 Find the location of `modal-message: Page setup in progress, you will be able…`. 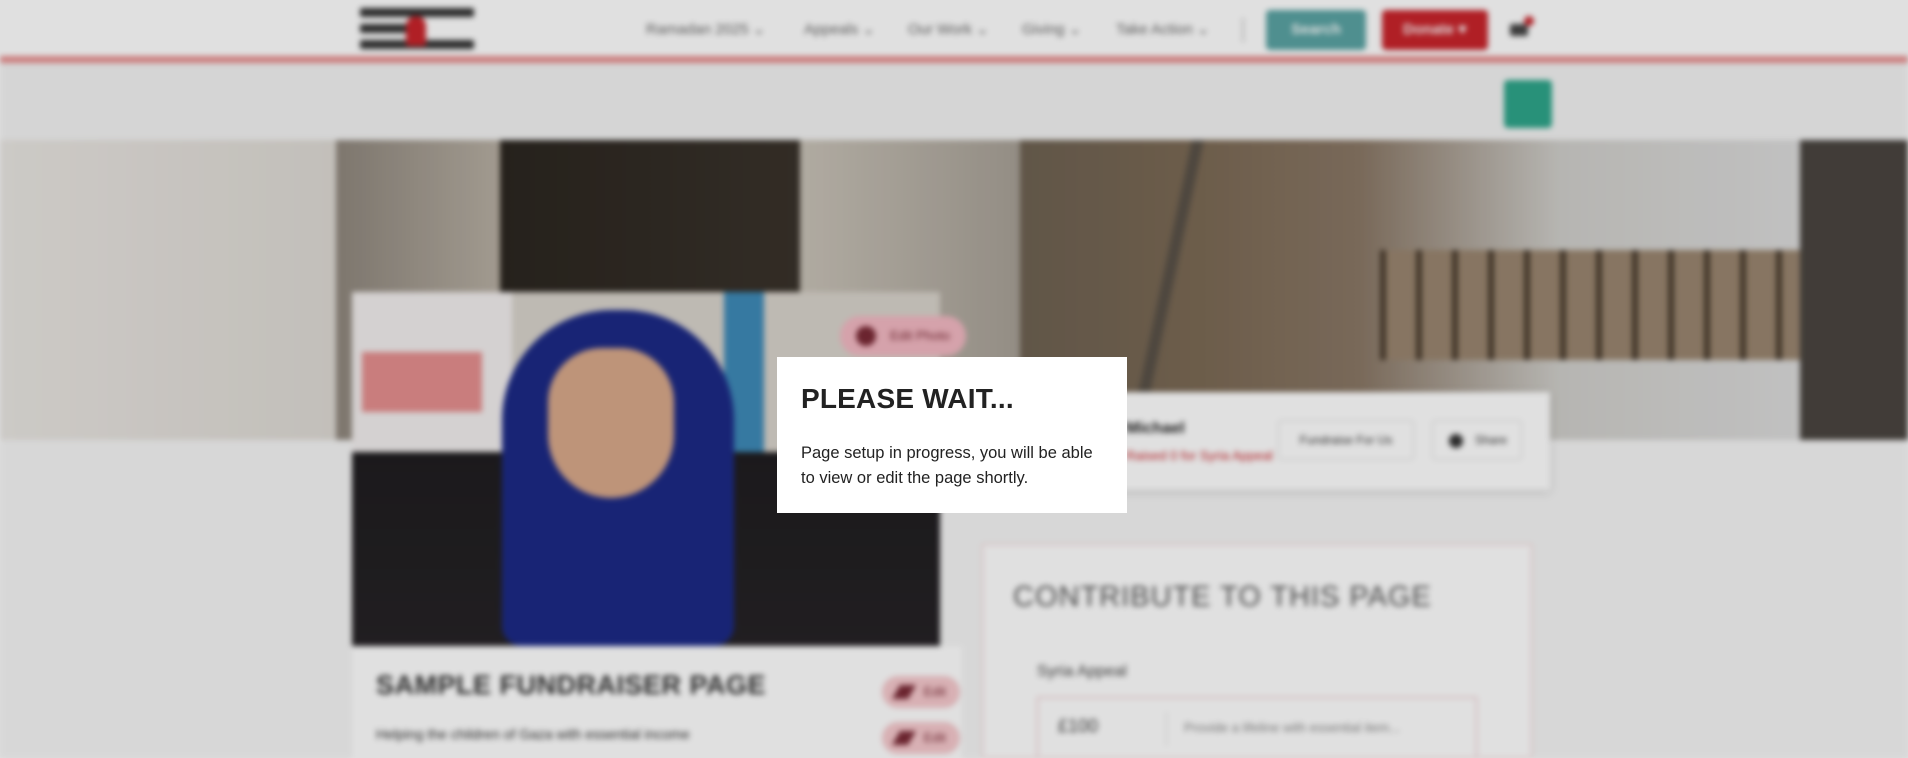

modal-message: Page setup in progress, you will be able… is located at coordinates (947, 465).